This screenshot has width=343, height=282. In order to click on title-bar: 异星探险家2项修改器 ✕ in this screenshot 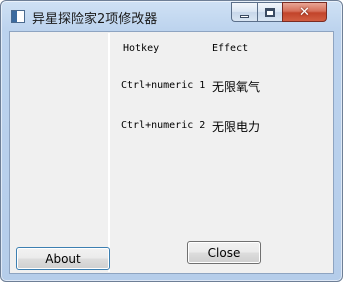, I will do `click(171, 16)`.